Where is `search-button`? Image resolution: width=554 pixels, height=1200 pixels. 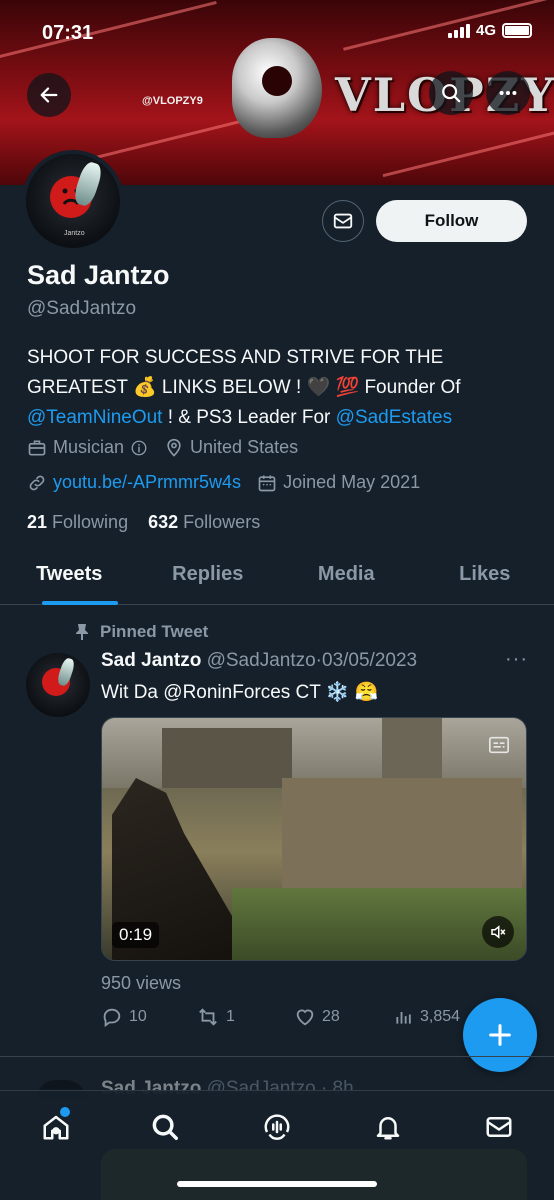
search-button is located at coordinates (451, 93).